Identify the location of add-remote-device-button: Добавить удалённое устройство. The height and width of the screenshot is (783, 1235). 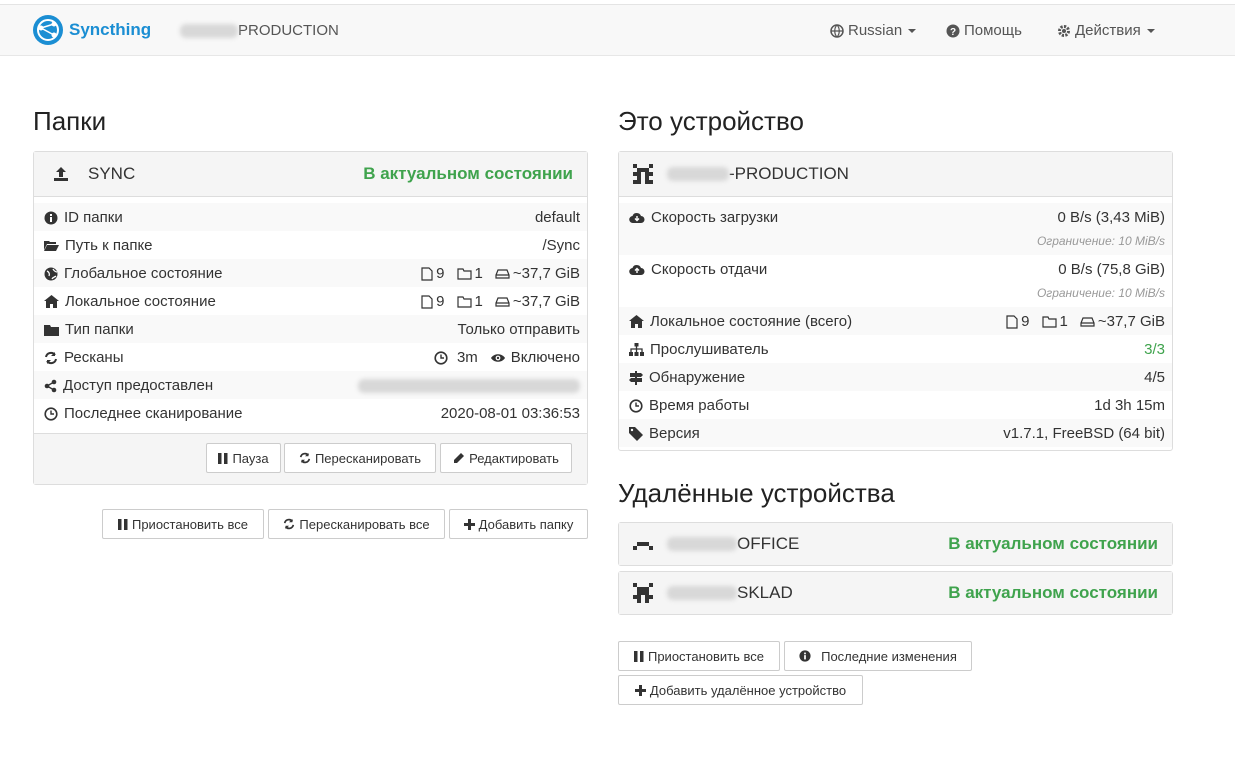
(740, 690).